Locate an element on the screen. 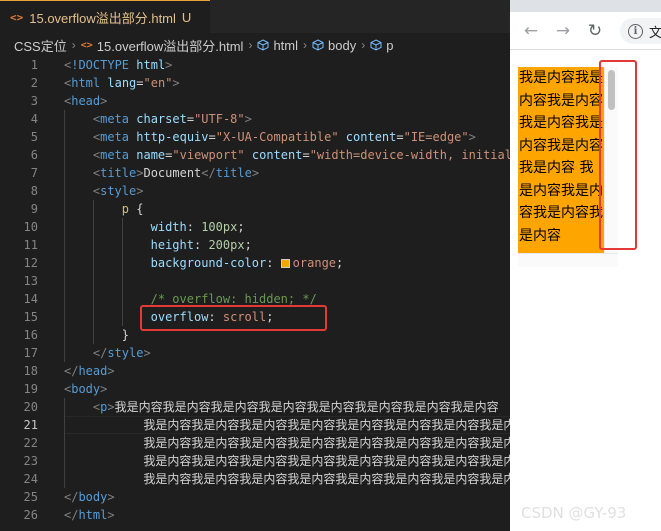 Image resolution: width=661 pixels, height=531 pixels. code-line: 17 </style> is located at coordinates (255, 353).